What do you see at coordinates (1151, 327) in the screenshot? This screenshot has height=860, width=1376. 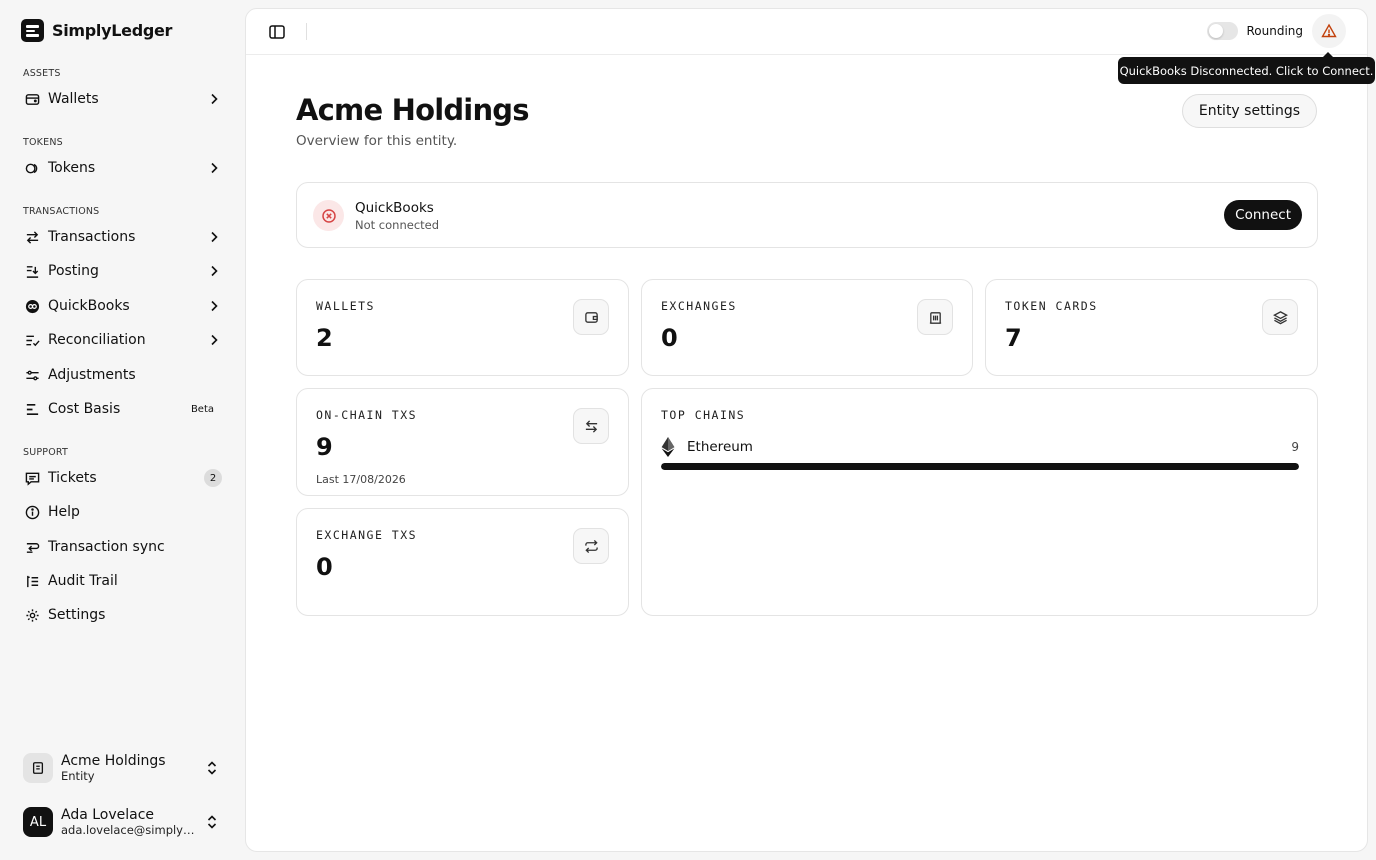 I see `token-cards-stat-card: TOKEN CARDS 7` at bounding box center [1151, 327].